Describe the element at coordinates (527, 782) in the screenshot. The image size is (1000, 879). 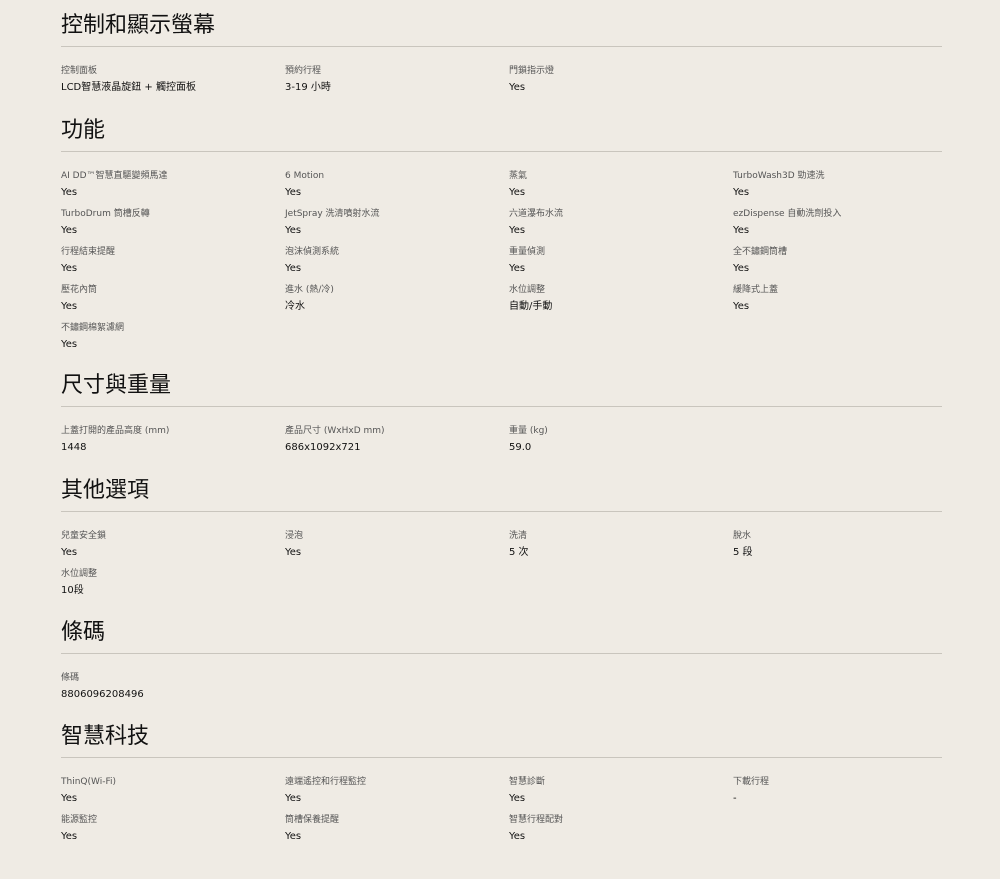
I see `spec-label: 智慧診斷` at that location.